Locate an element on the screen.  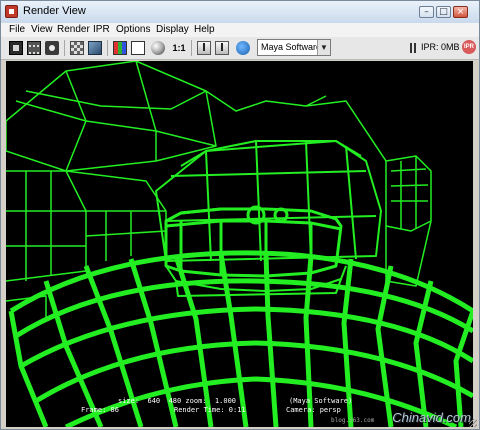
menu-display: Display is located at coordinates (172, 29).